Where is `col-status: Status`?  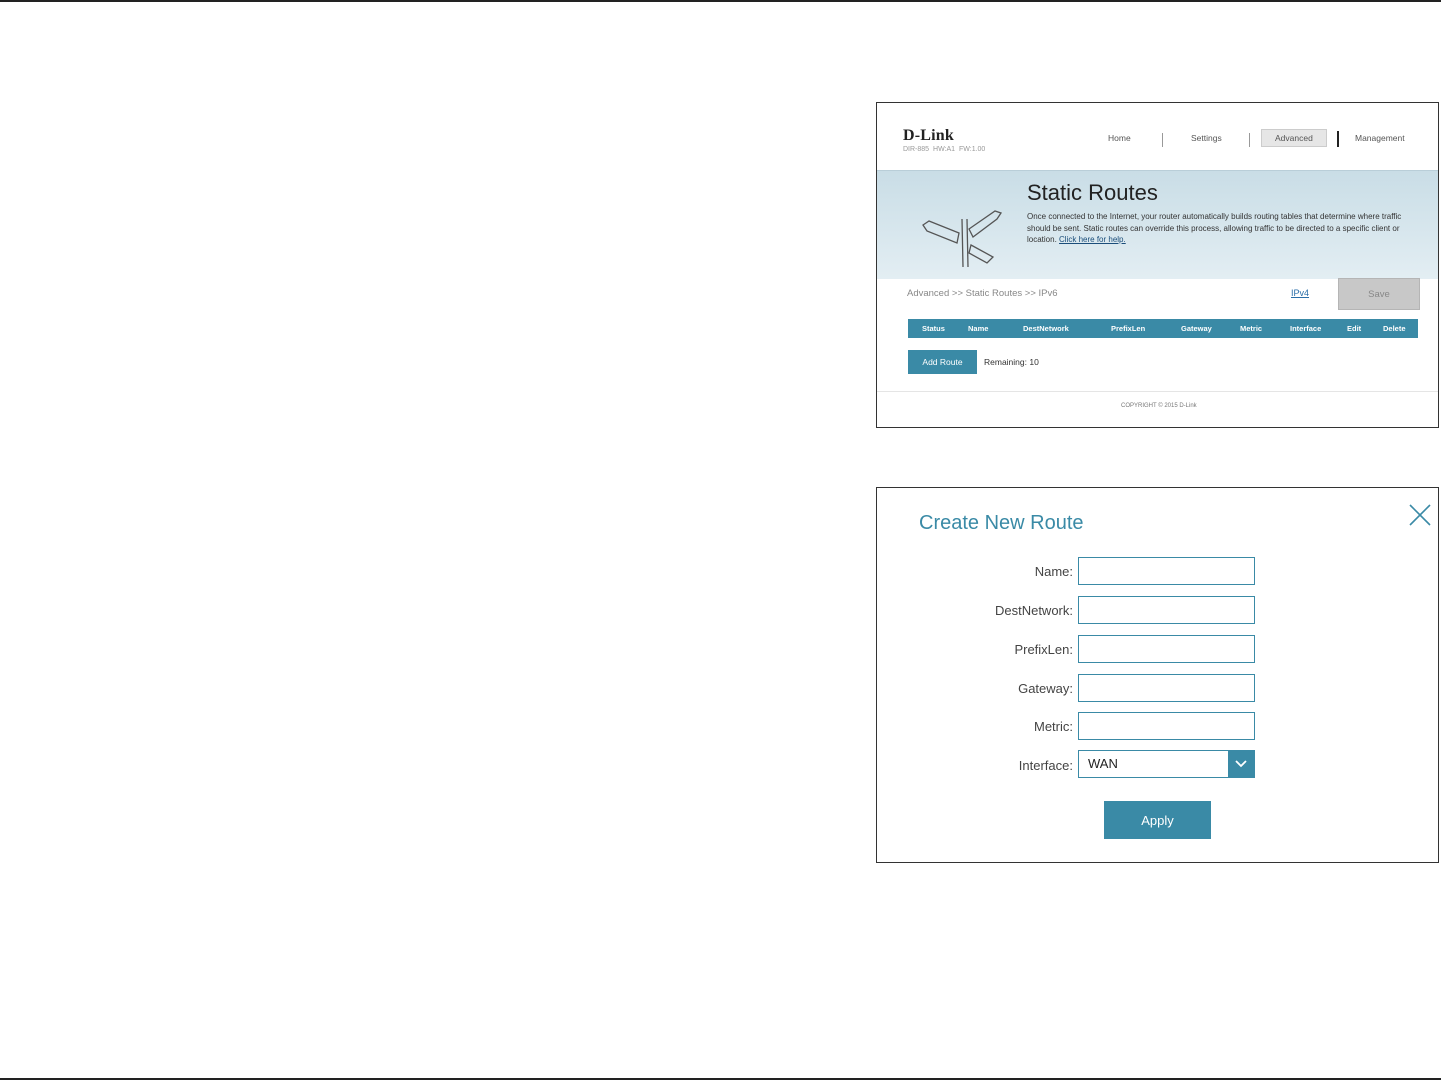
col-status: Status is located at coordinates (933, 328).